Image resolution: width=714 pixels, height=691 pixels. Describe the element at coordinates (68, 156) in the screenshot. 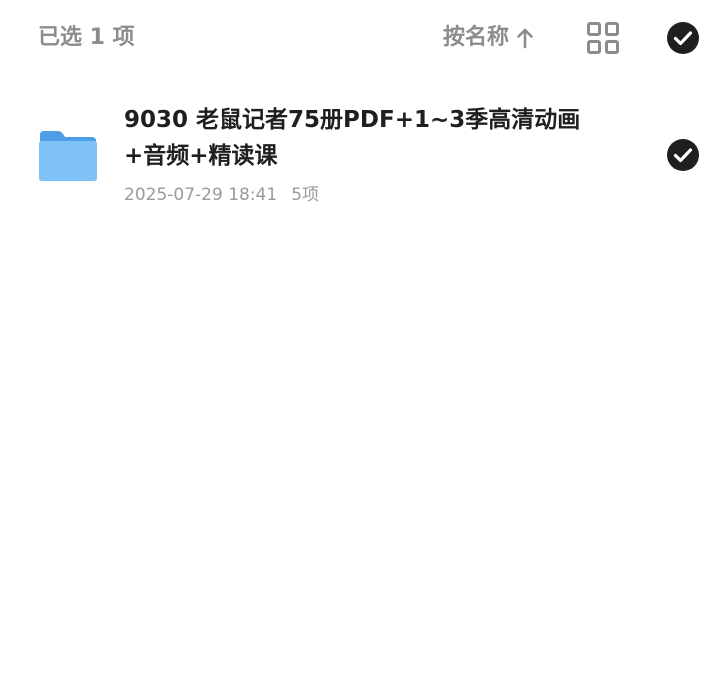

I see `folder-icon` at that location.